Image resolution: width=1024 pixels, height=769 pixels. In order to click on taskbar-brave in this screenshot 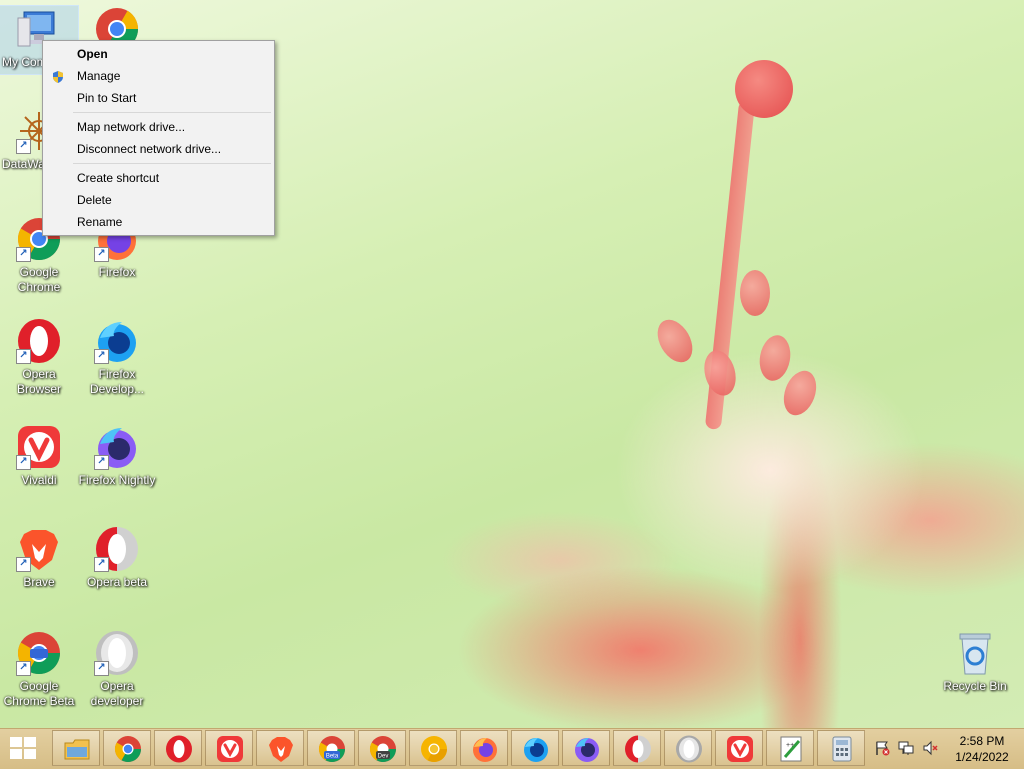, I will do `click(280, 748)`.